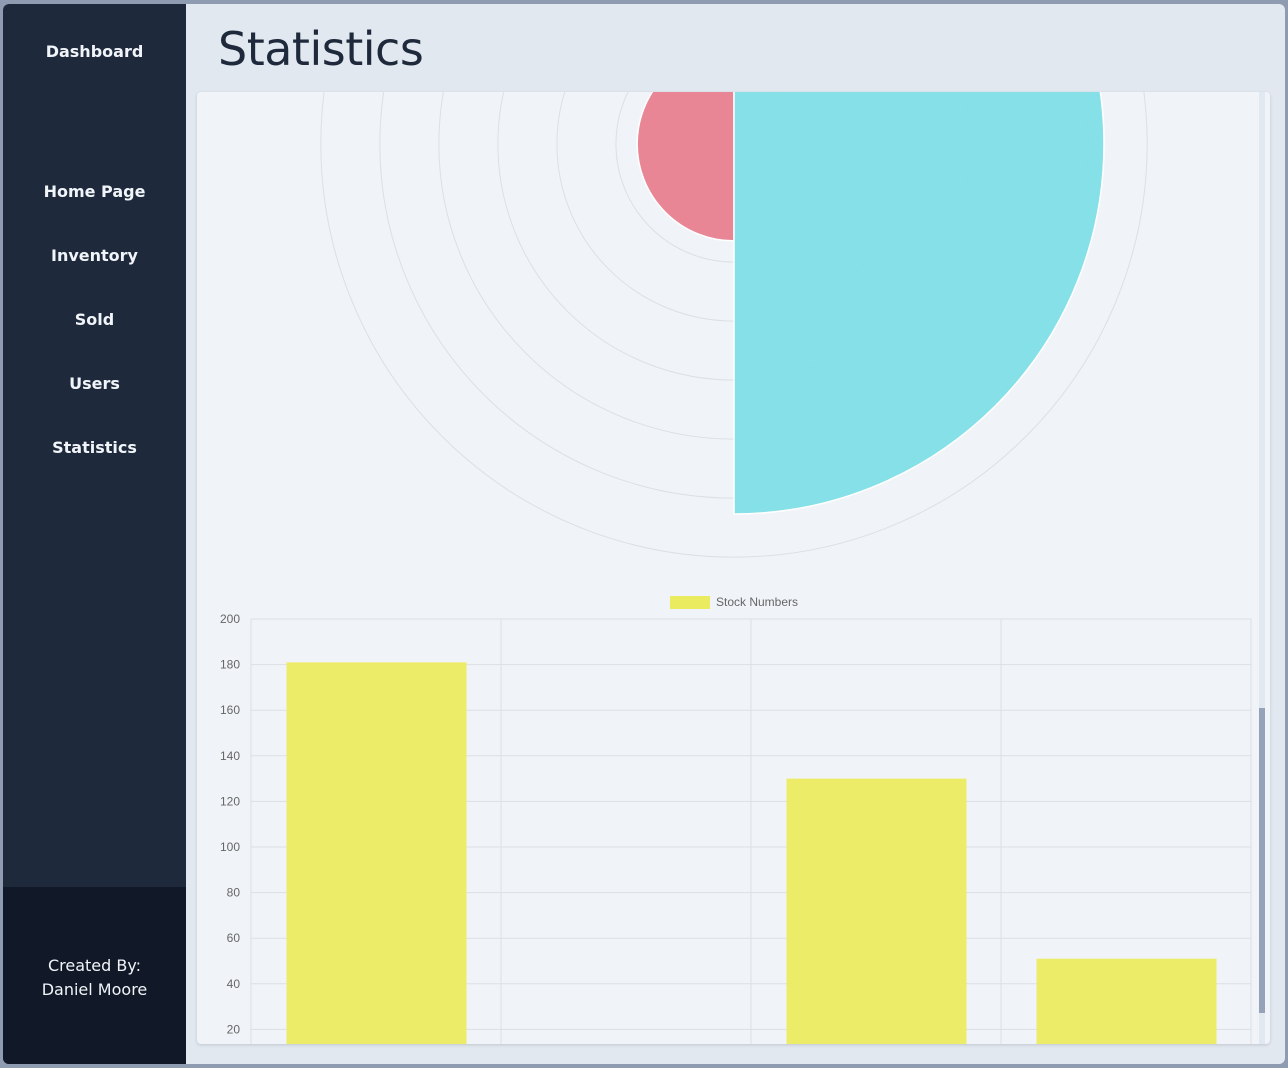 The width and height of the screenshot is (1288, 1068). I want to click on polar-segments, so click(870, 303).